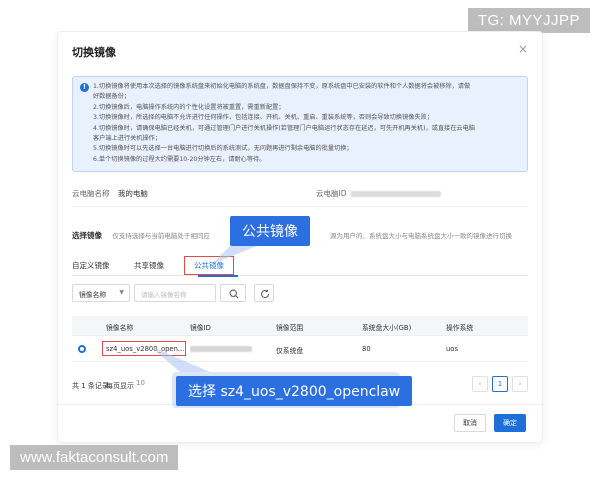  What do you see at coordinates (395, 194) in the screenshot?
I see `pc-id-value-redacted` at bounding box center [395, 194].